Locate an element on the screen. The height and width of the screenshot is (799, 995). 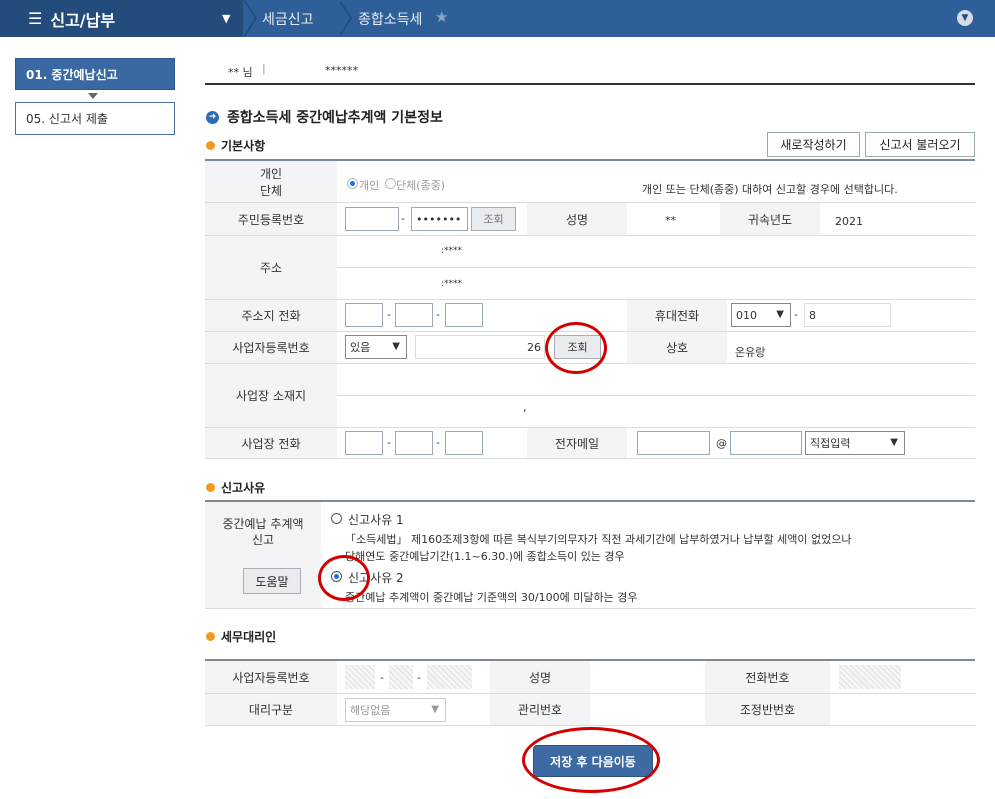
agent-type-label: 대리구분 is located at coordinates (271, 710).